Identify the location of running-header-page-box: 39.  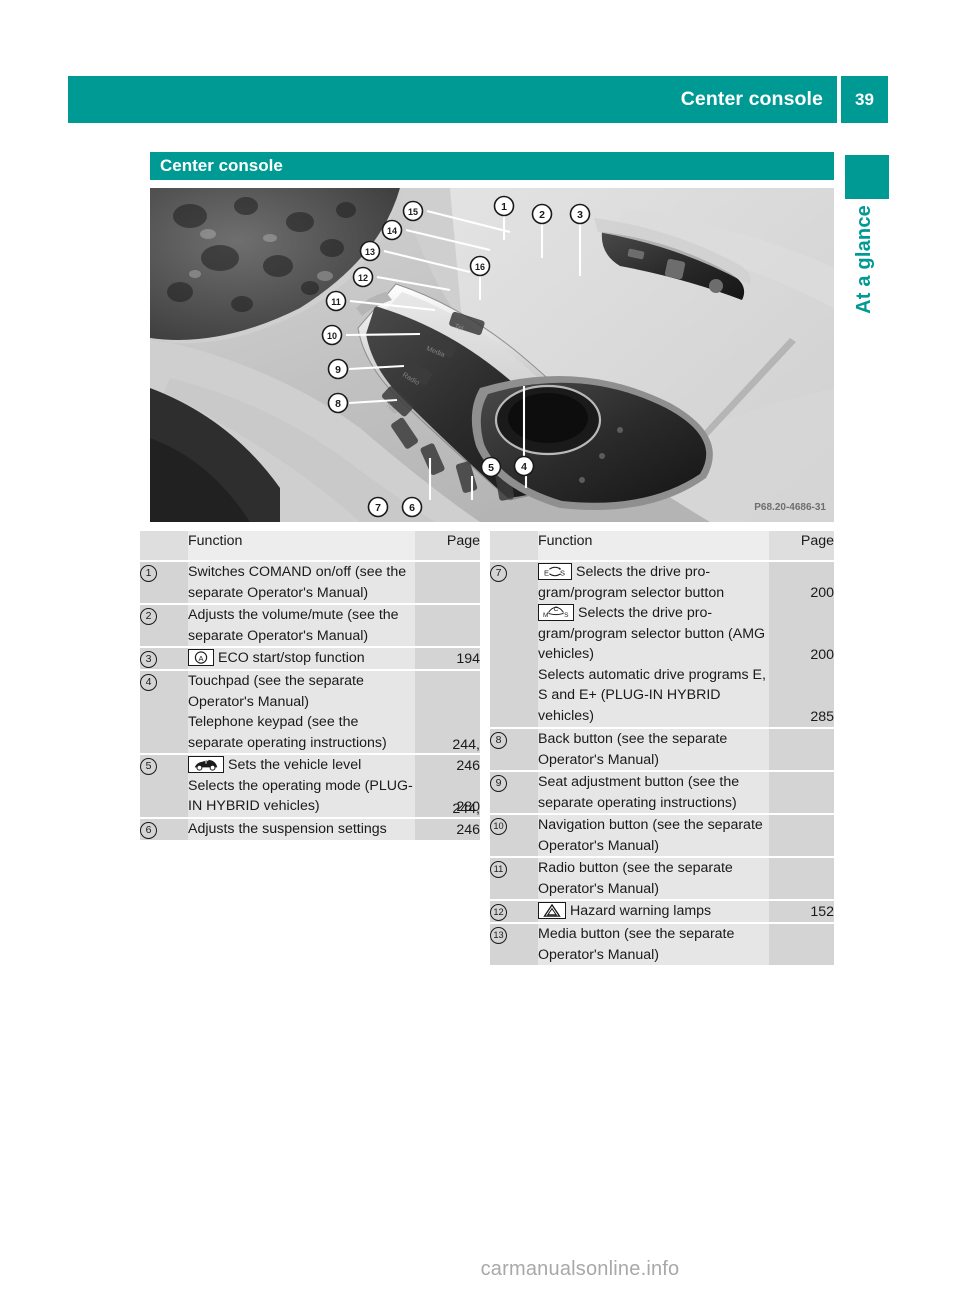
(864, 99).